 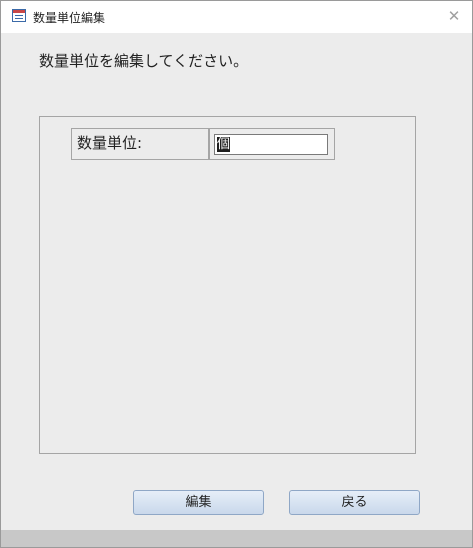 What do you see at coordinates (19, 15) in the screenshot?
I see `form-icon` at bounding box center [19, 15].